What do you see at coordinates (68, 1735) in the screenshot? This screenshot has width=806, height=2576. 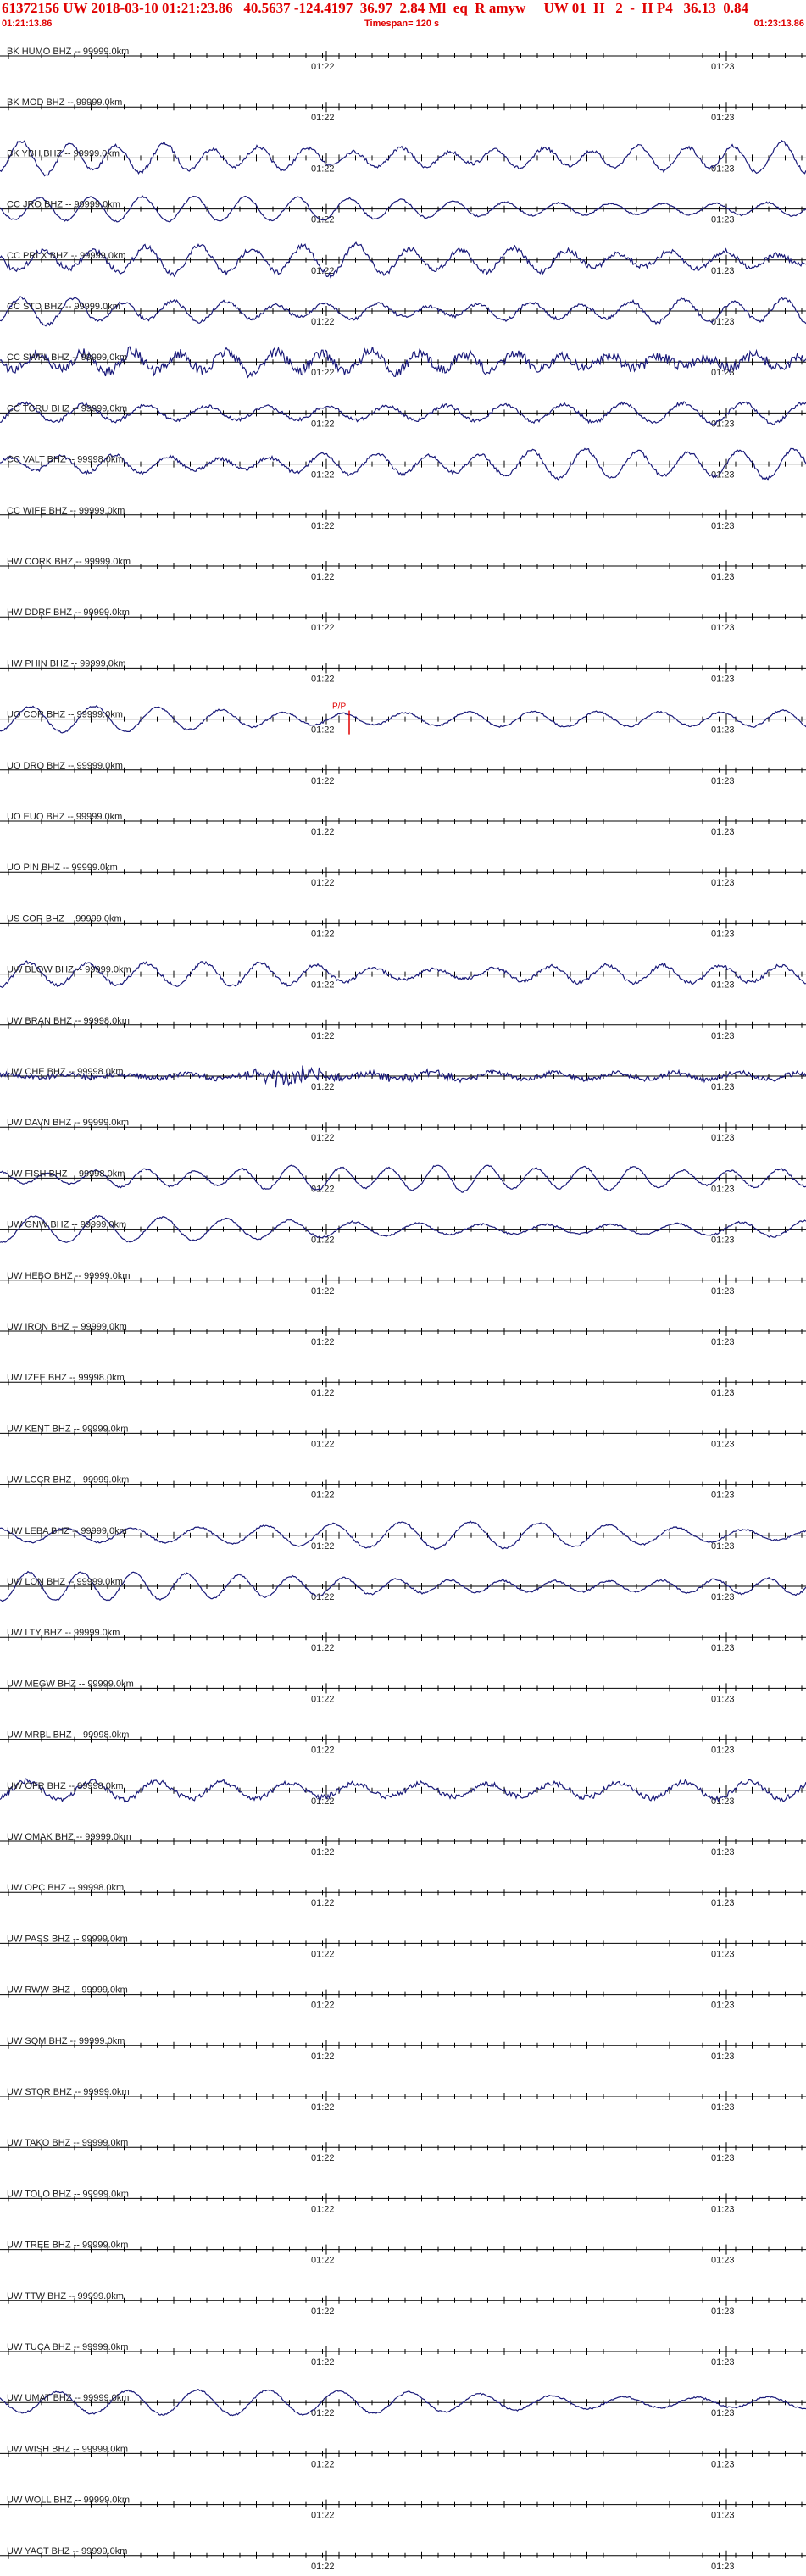 I see `channel-label: UW MRBL BHZ -- 99998.0km` at bounding box center [68, 1735].